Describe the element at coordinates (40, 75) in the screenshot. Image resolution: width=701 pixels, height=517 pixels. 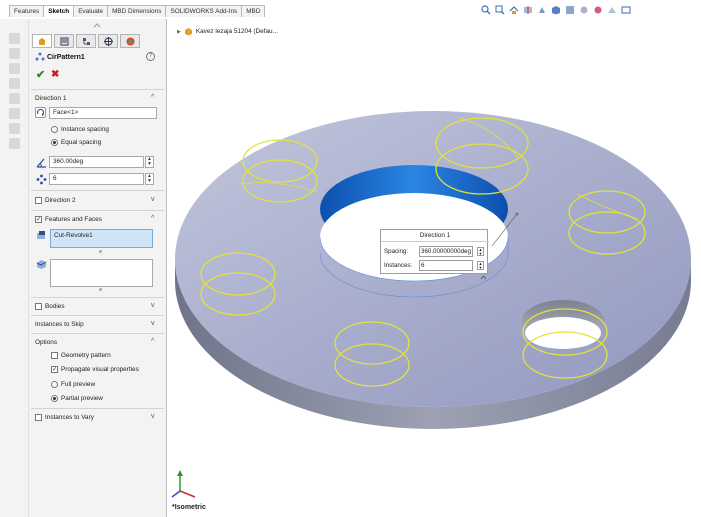
I see `ok-check-icon: ✔` at that location.